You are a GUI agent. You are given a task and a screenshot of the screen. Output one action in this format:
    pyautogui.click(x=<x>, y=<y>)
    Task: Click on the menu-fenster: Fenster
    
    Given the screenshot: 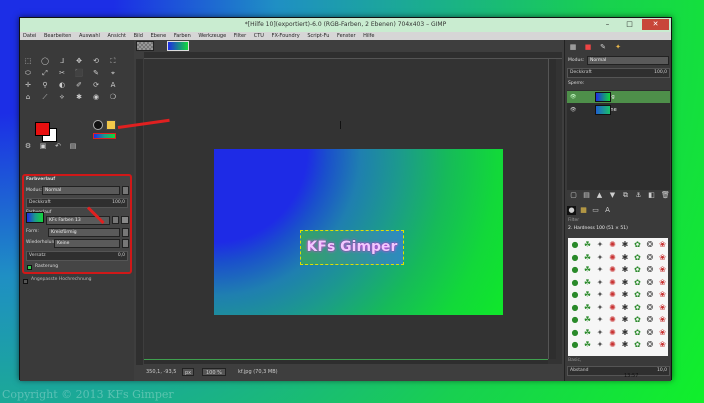 What is the action you would take?
    pyautogui.click(x=346, y=36)
    